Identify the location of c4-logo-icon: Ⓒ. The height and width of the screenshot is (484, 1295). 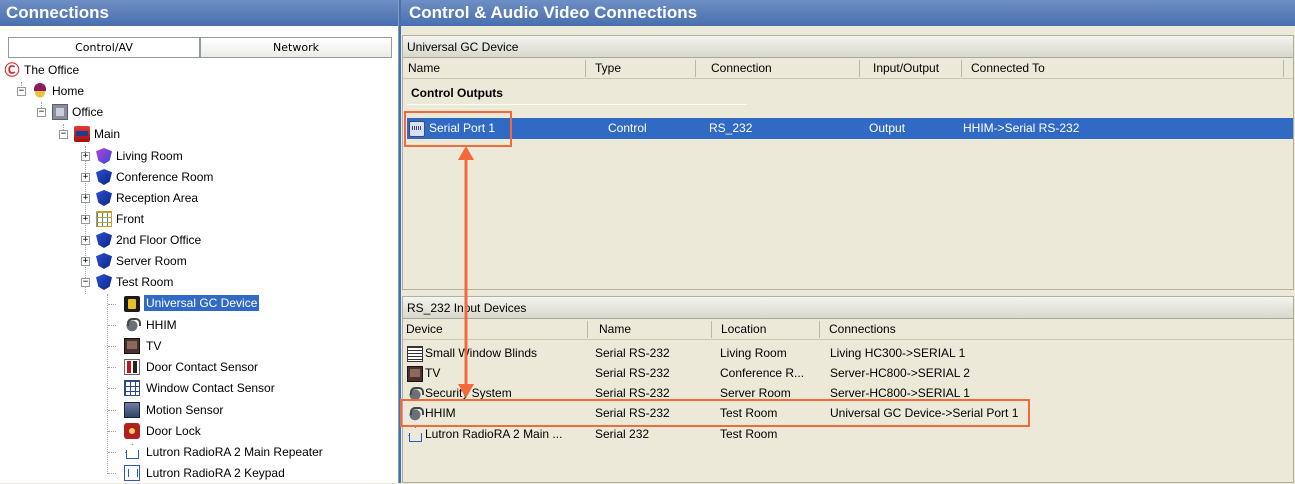
(12, 70).